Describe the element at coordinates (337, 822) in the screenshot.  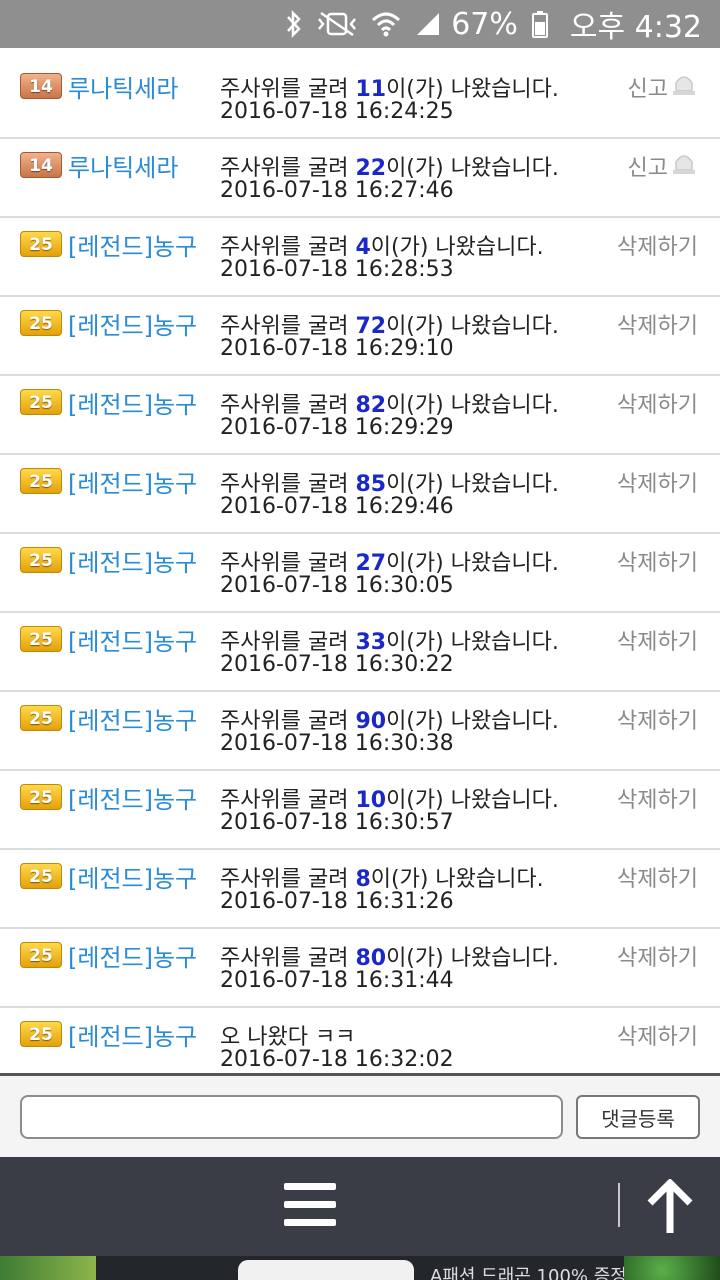
I see `comment-timestamp: 2016-07-18 16:30:57` at that location.